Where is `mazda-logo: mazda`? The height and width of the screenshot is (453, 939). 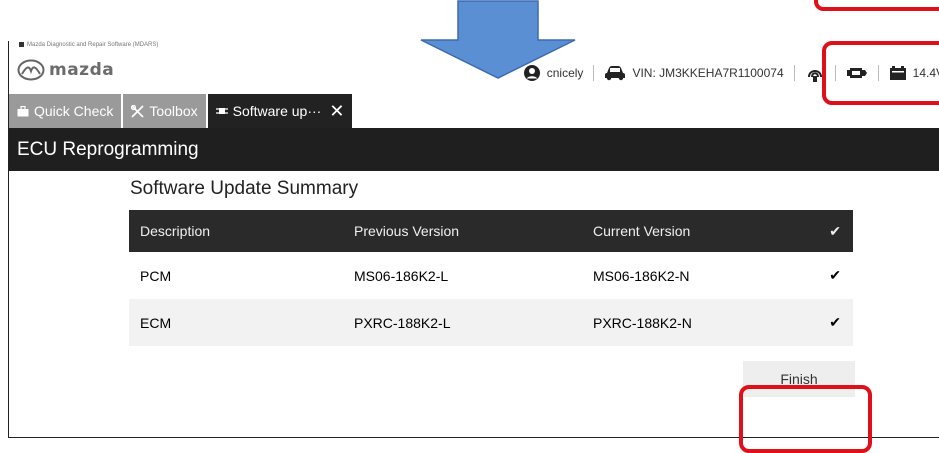 mazda-logo: mazda is located at coordinates (65, 70).